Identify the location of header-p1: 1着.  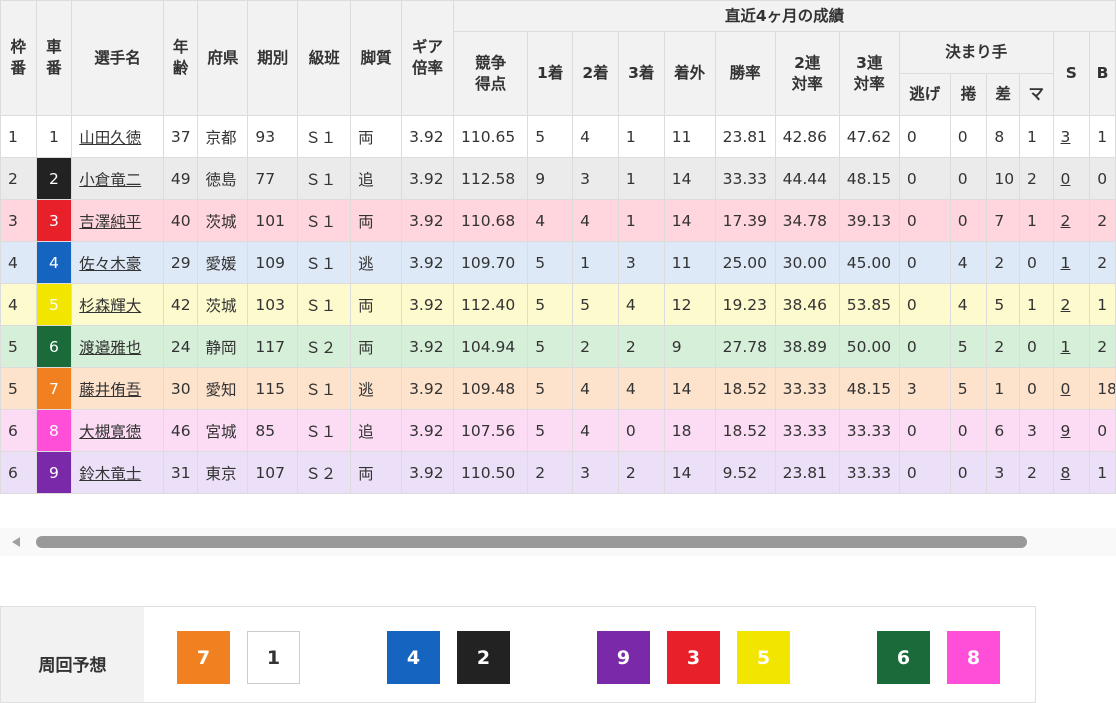
(550, 73).